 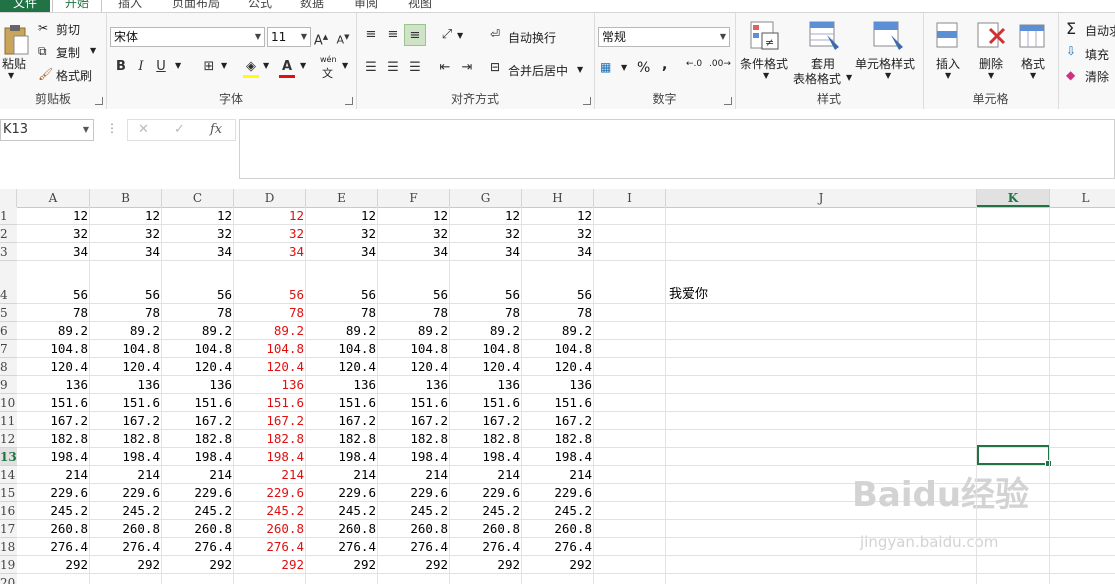 I want to click on row-header-16: 16, so click(x=8, y=511).